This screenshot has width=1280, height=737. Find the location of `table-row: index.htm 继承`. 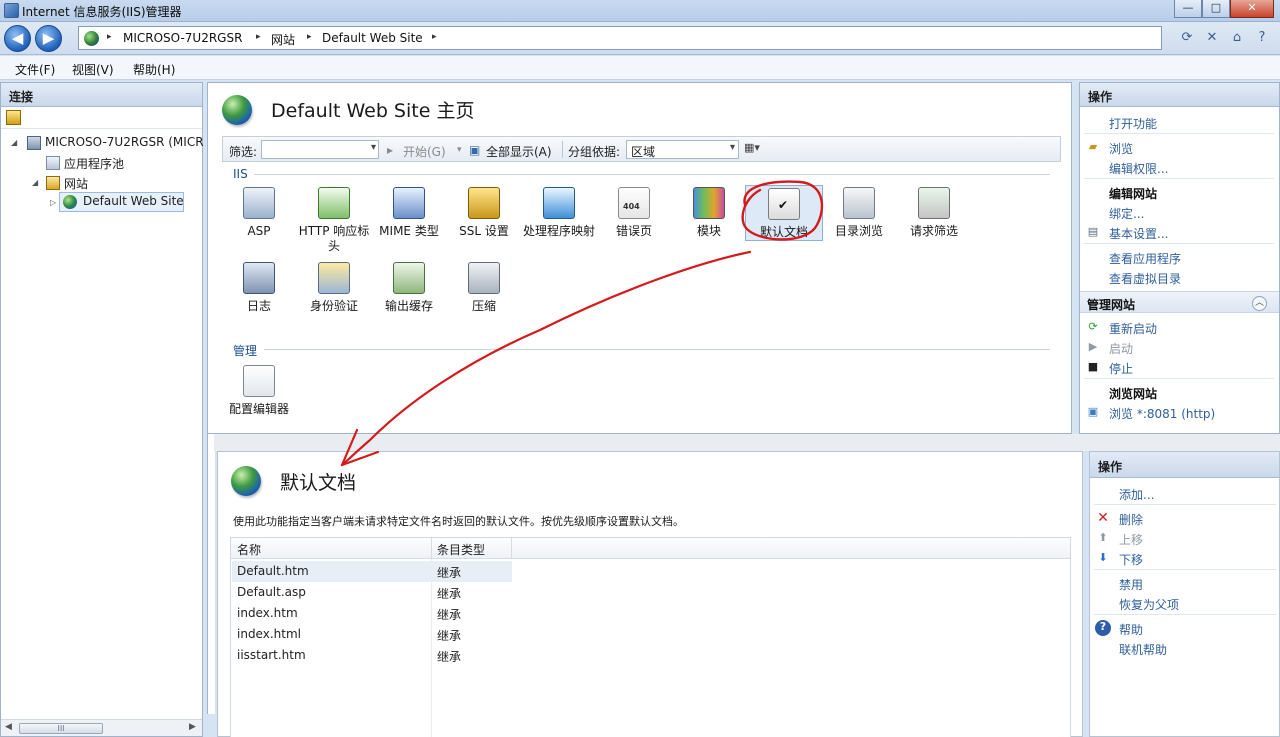

table-row: index.htm 继承 is located at coordinates (372, 613).